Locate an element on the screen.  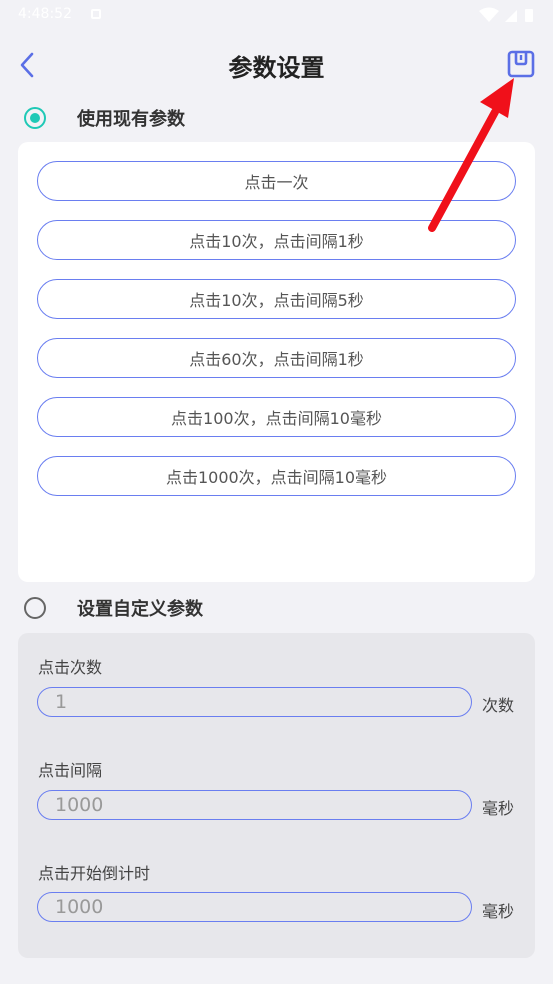
save-button is located at coordinates (521, 64).